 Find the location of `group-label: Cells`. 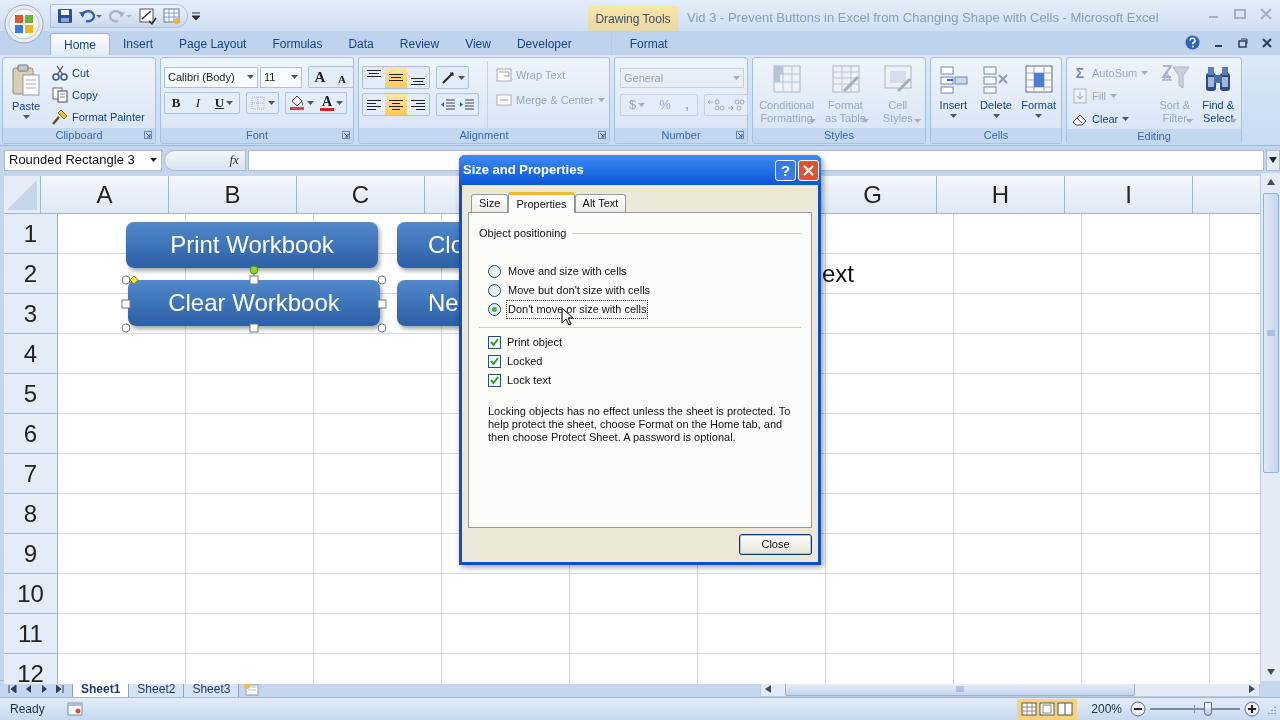

group-label: Cells is located at coordinates (996, 136).